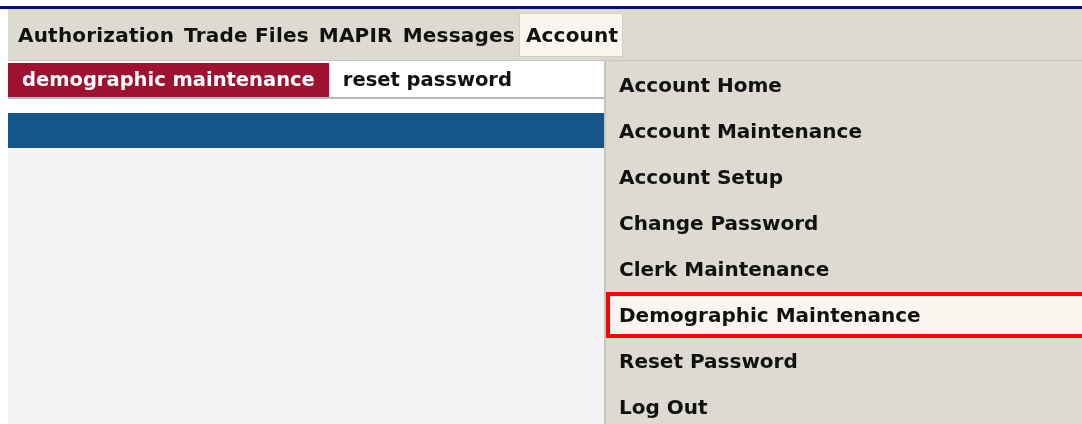  Describe the element at coordinates (844, 85) in the screenshot. I see `menu-item: Account Home` at that location.